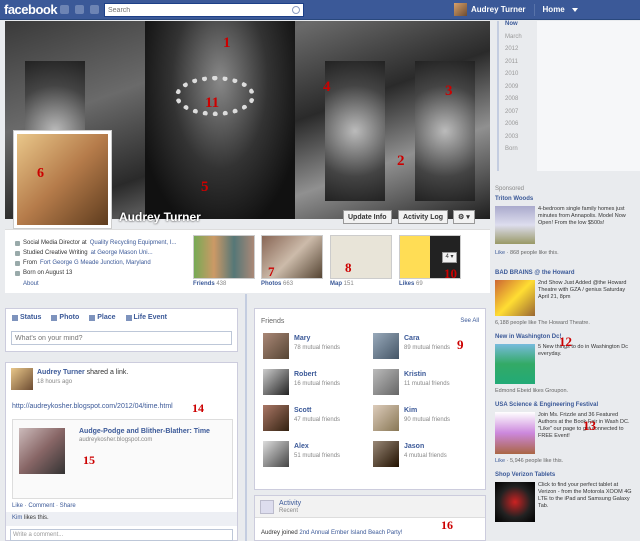 The height and width of the screenshot is (541, 640). Describe the element at coordinates (410, 410) in the screenshot. I see `friend-name: Kim` at that location.